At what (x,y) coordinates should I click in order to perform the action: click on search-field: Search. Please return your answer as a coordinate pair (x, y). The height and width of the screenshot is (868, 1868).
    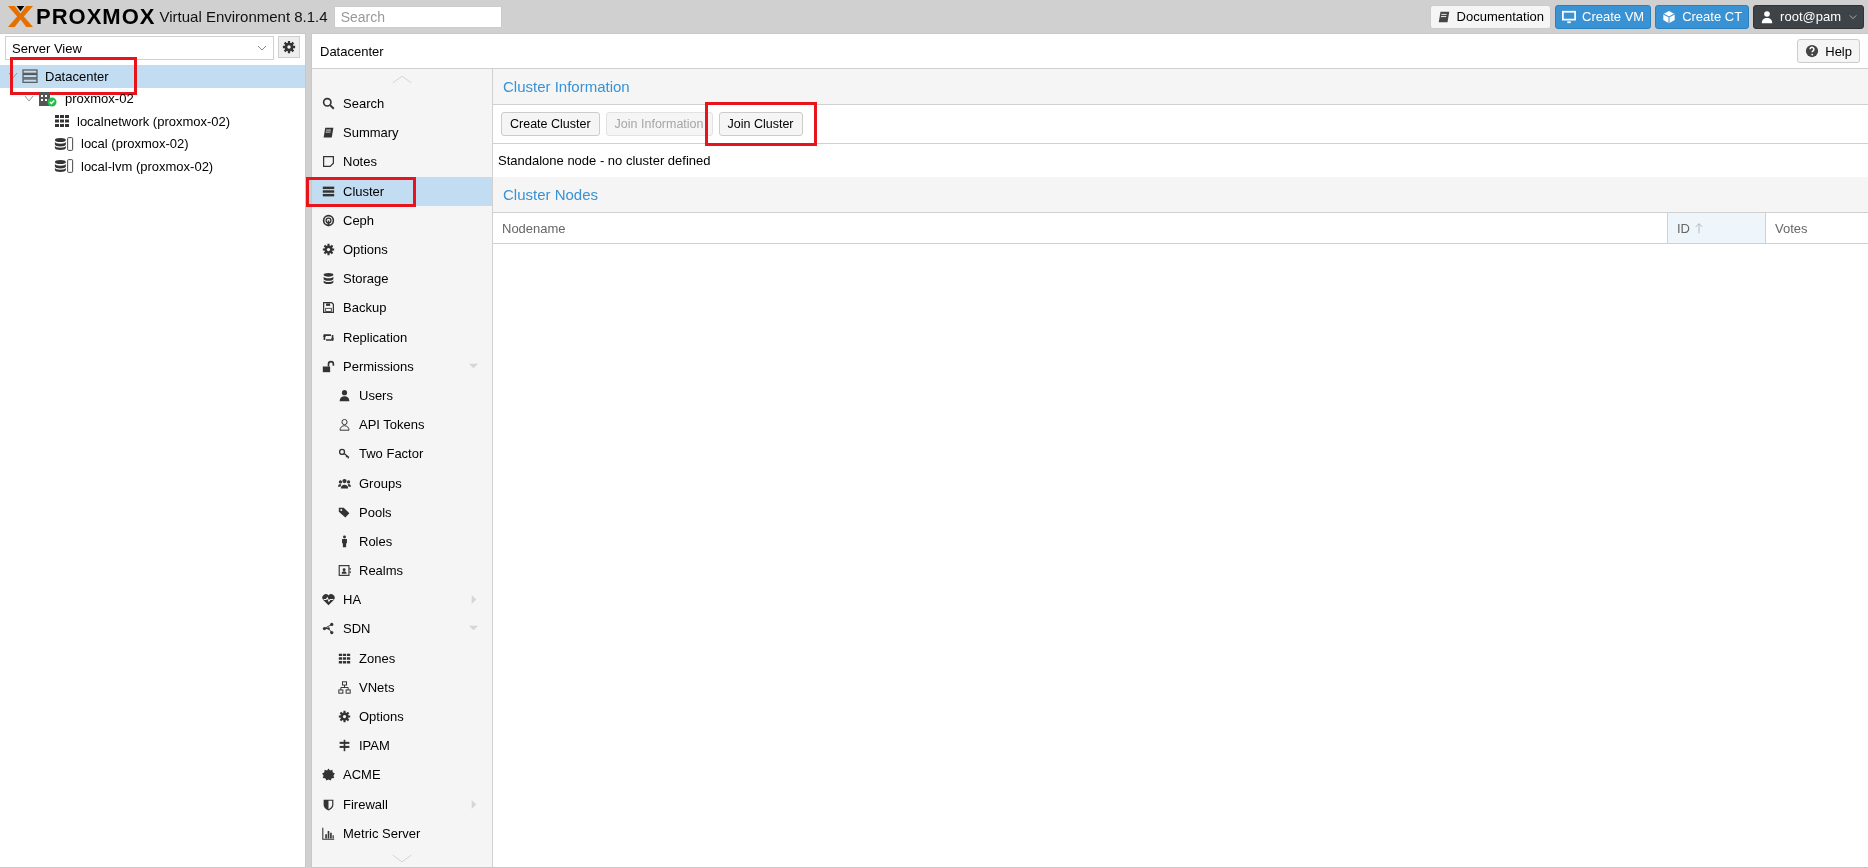
    Looking at the image, I should click on (417, 16).